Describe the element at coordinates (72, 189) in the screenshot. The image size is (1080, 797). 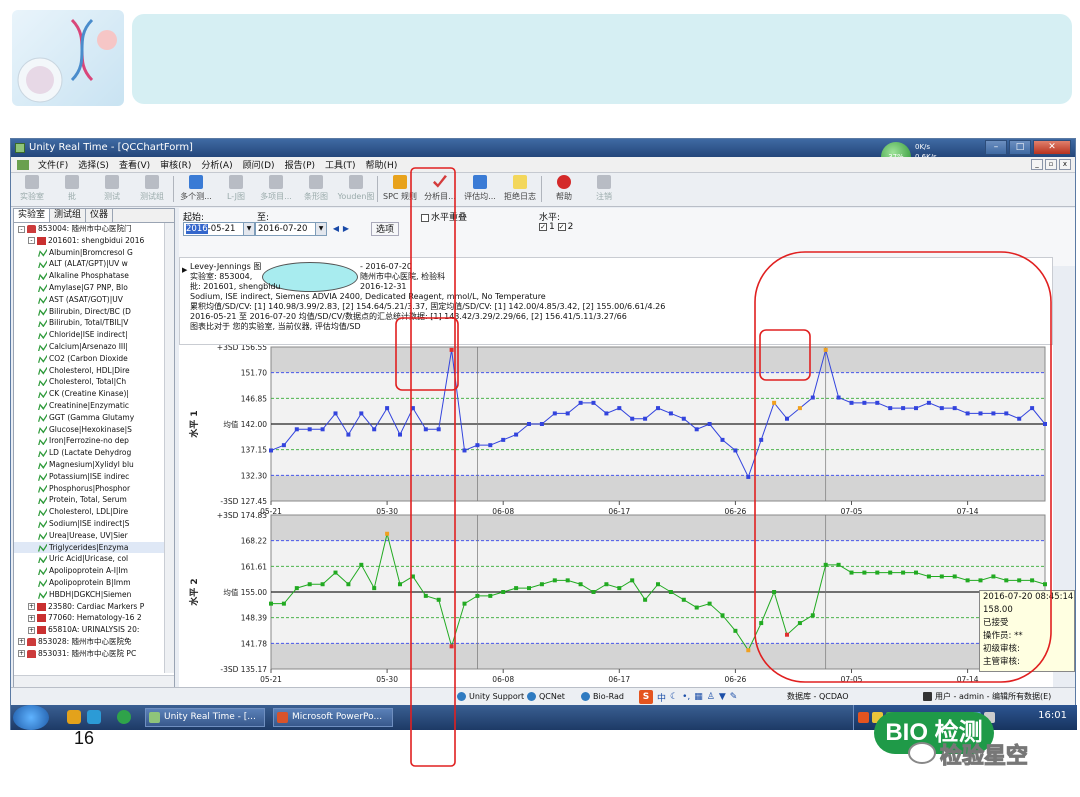
I see `toolbar-batch-button: 批` at that location.